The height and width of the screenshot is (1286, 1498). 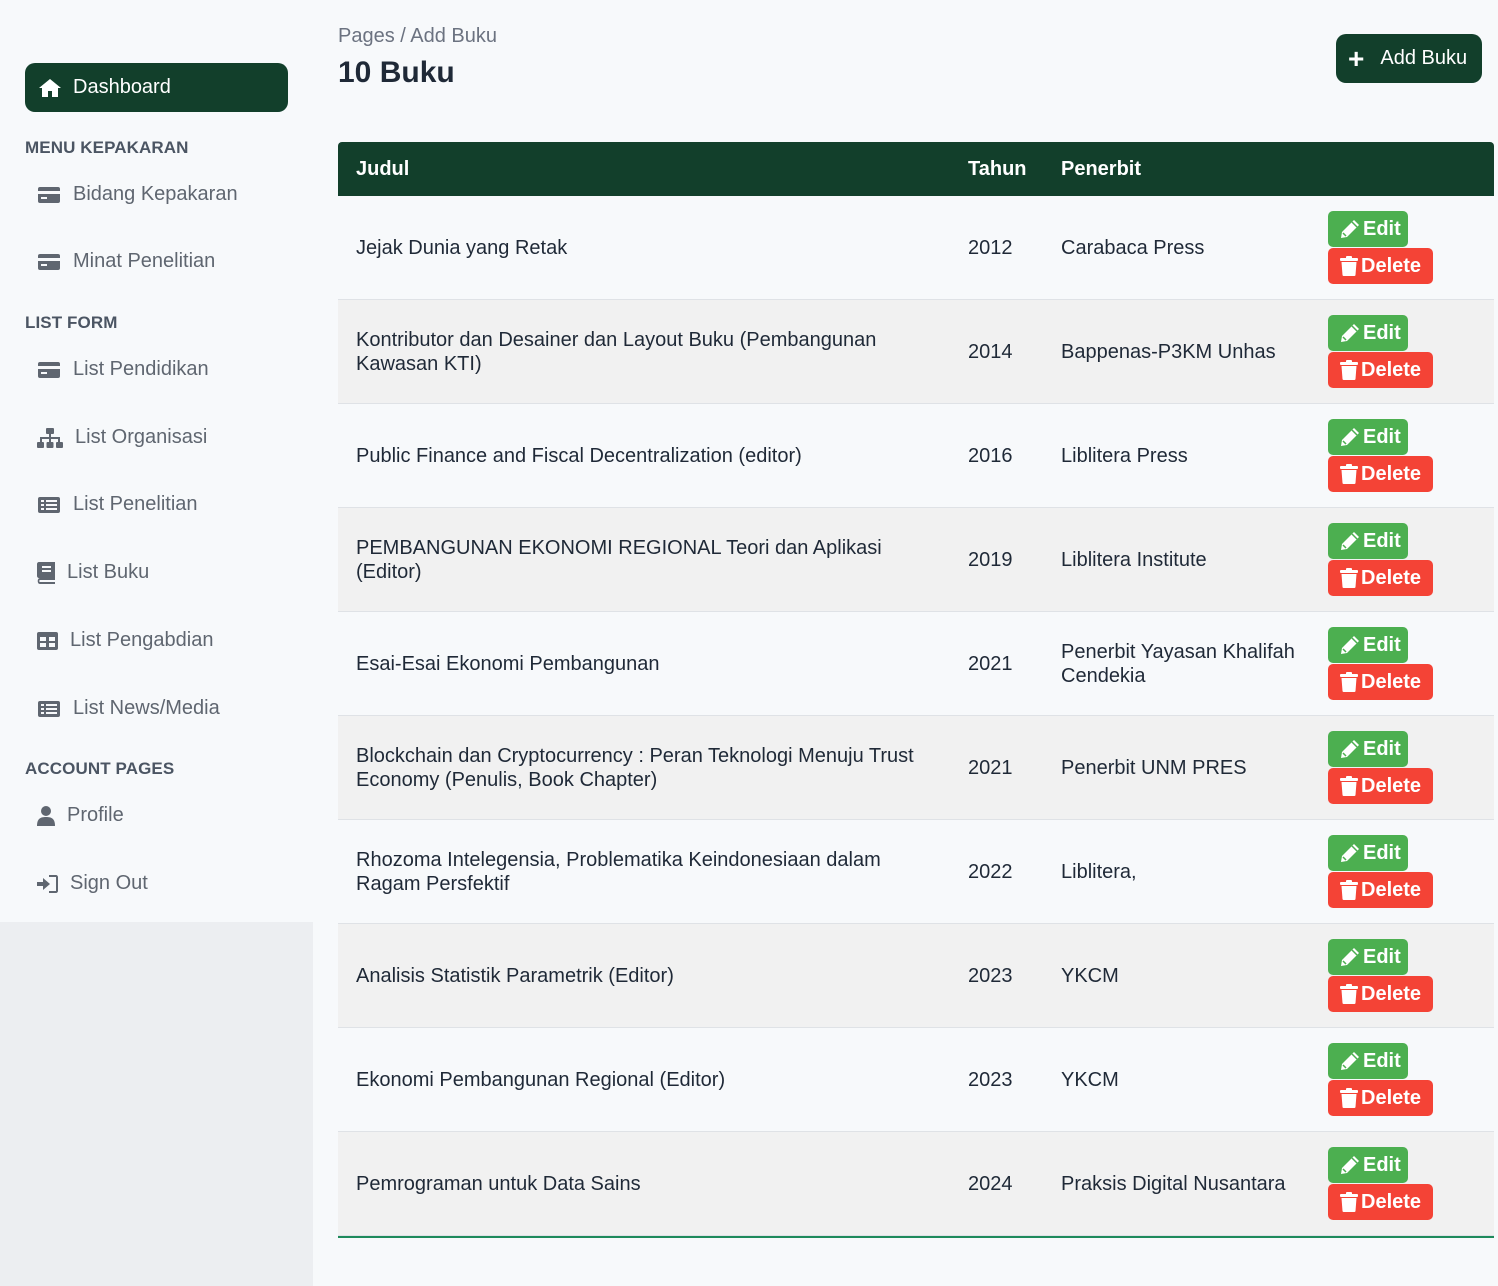 I want to click on cell-penerbit: YKCM, so click(x=1090, y=975).